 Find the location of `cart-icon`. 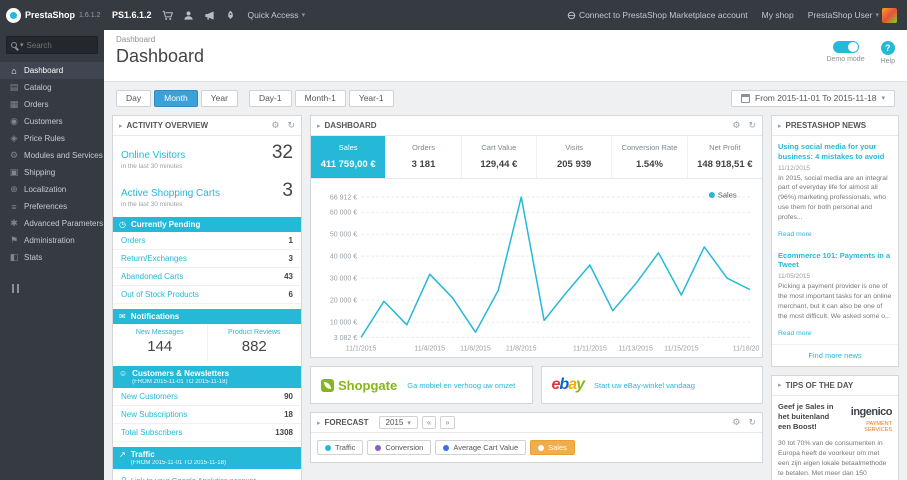

cart-icon is located at coordinates (167, 15).